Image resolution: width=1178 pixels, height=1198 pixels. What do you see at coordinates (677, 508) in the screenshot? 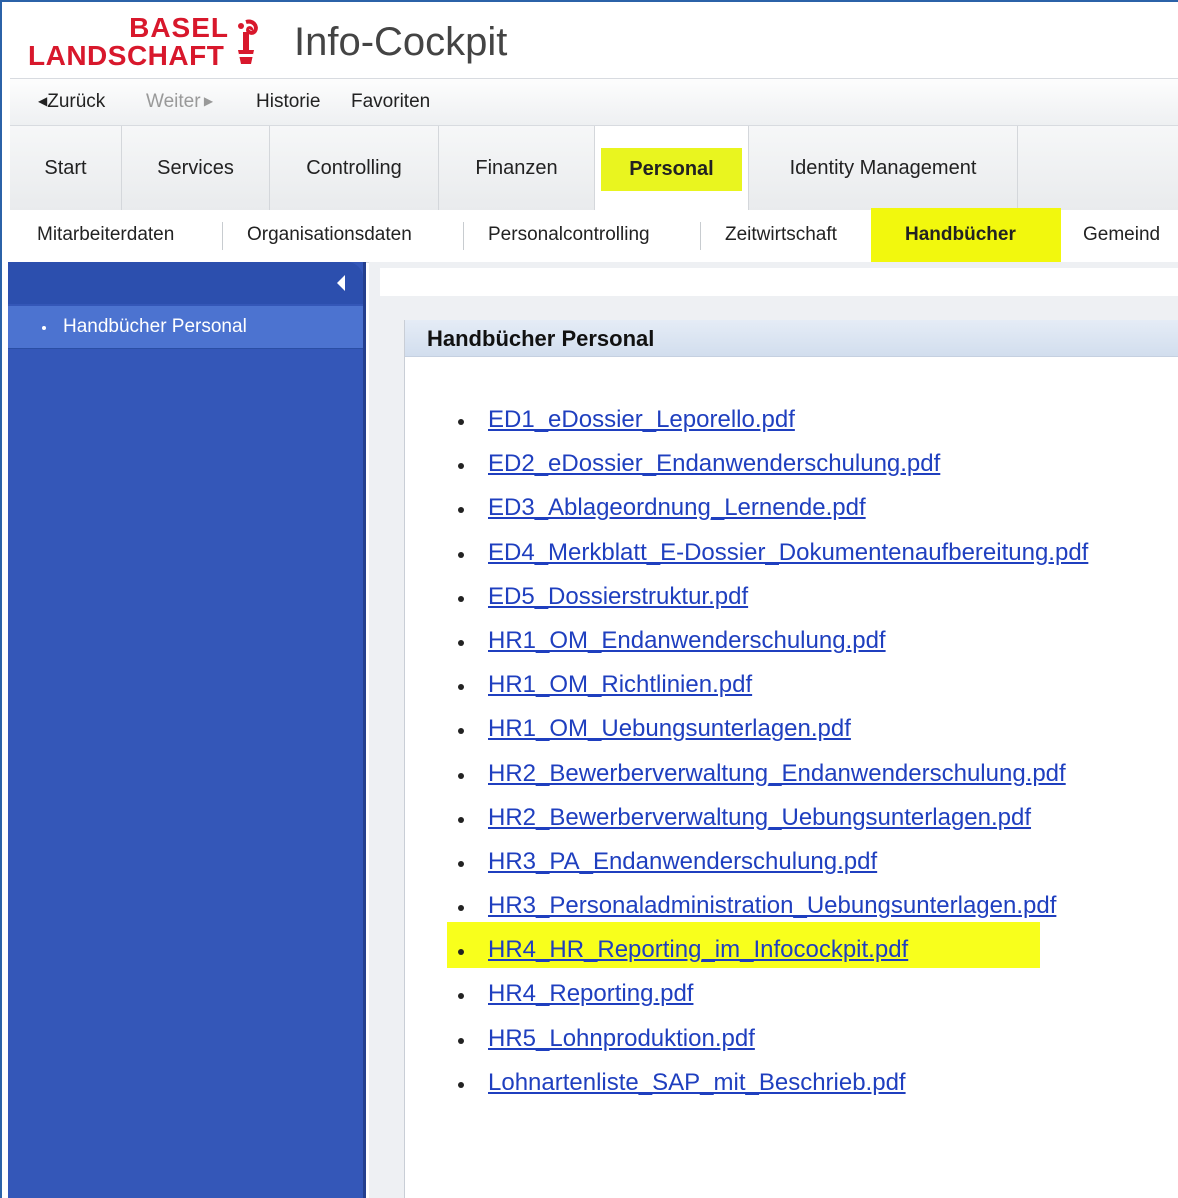
I see `document-link: ED3_Ablageordnung_Lernende.pdf` at bounding box center [677, 508].